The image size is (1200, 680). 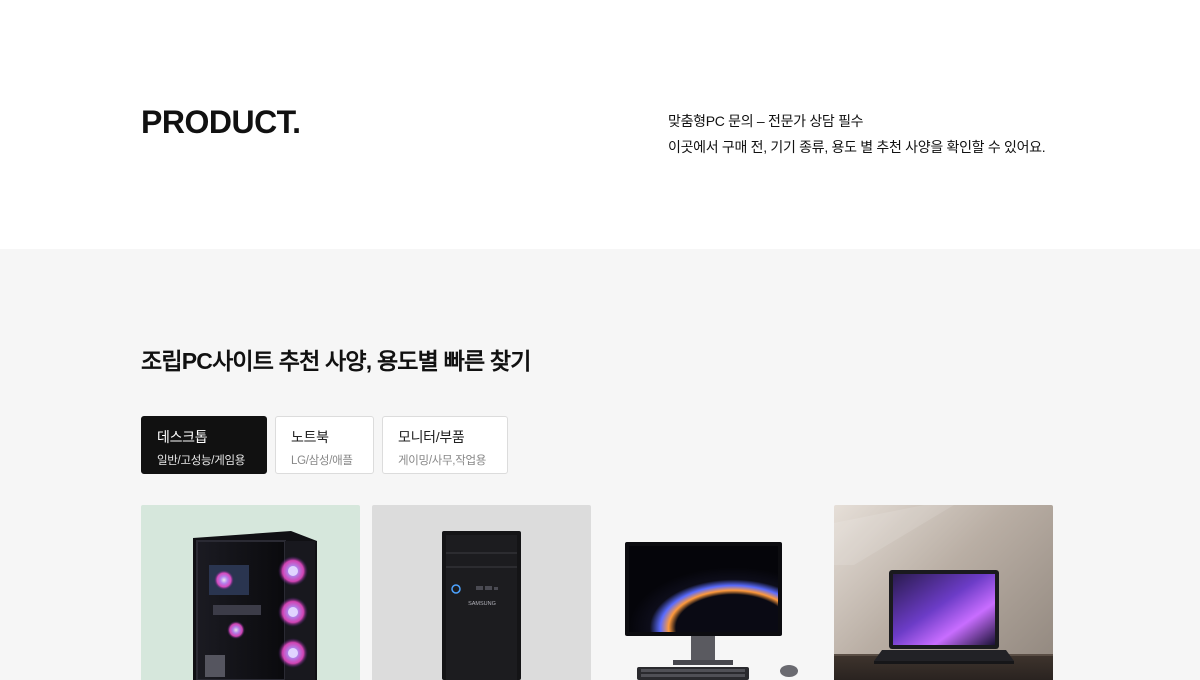 What do you see at coordinates (310, 437) in the screenshot?
I see `tab-notebook-label: 노트북` at bounding box center [310, 437].